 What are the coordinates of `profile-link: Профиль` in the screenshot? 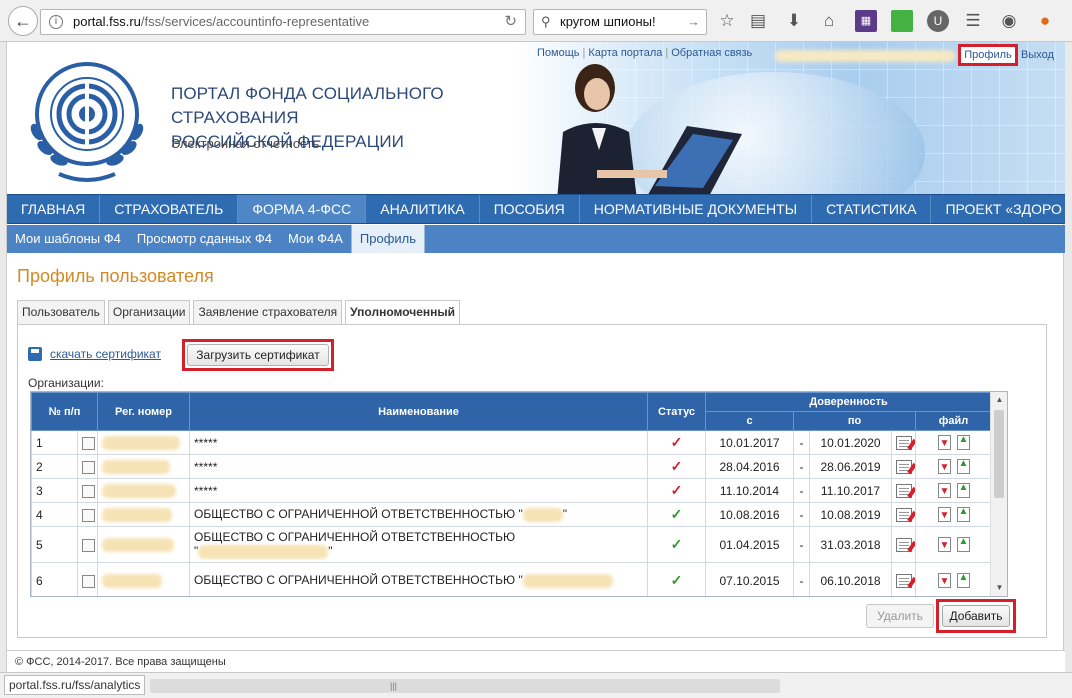 It's located at (988, 55).